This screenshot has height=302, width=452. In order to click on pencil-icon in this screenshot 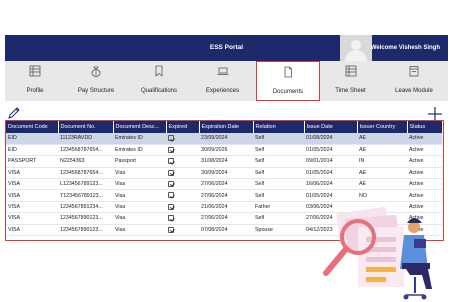, I will do `click(14, 113)`.